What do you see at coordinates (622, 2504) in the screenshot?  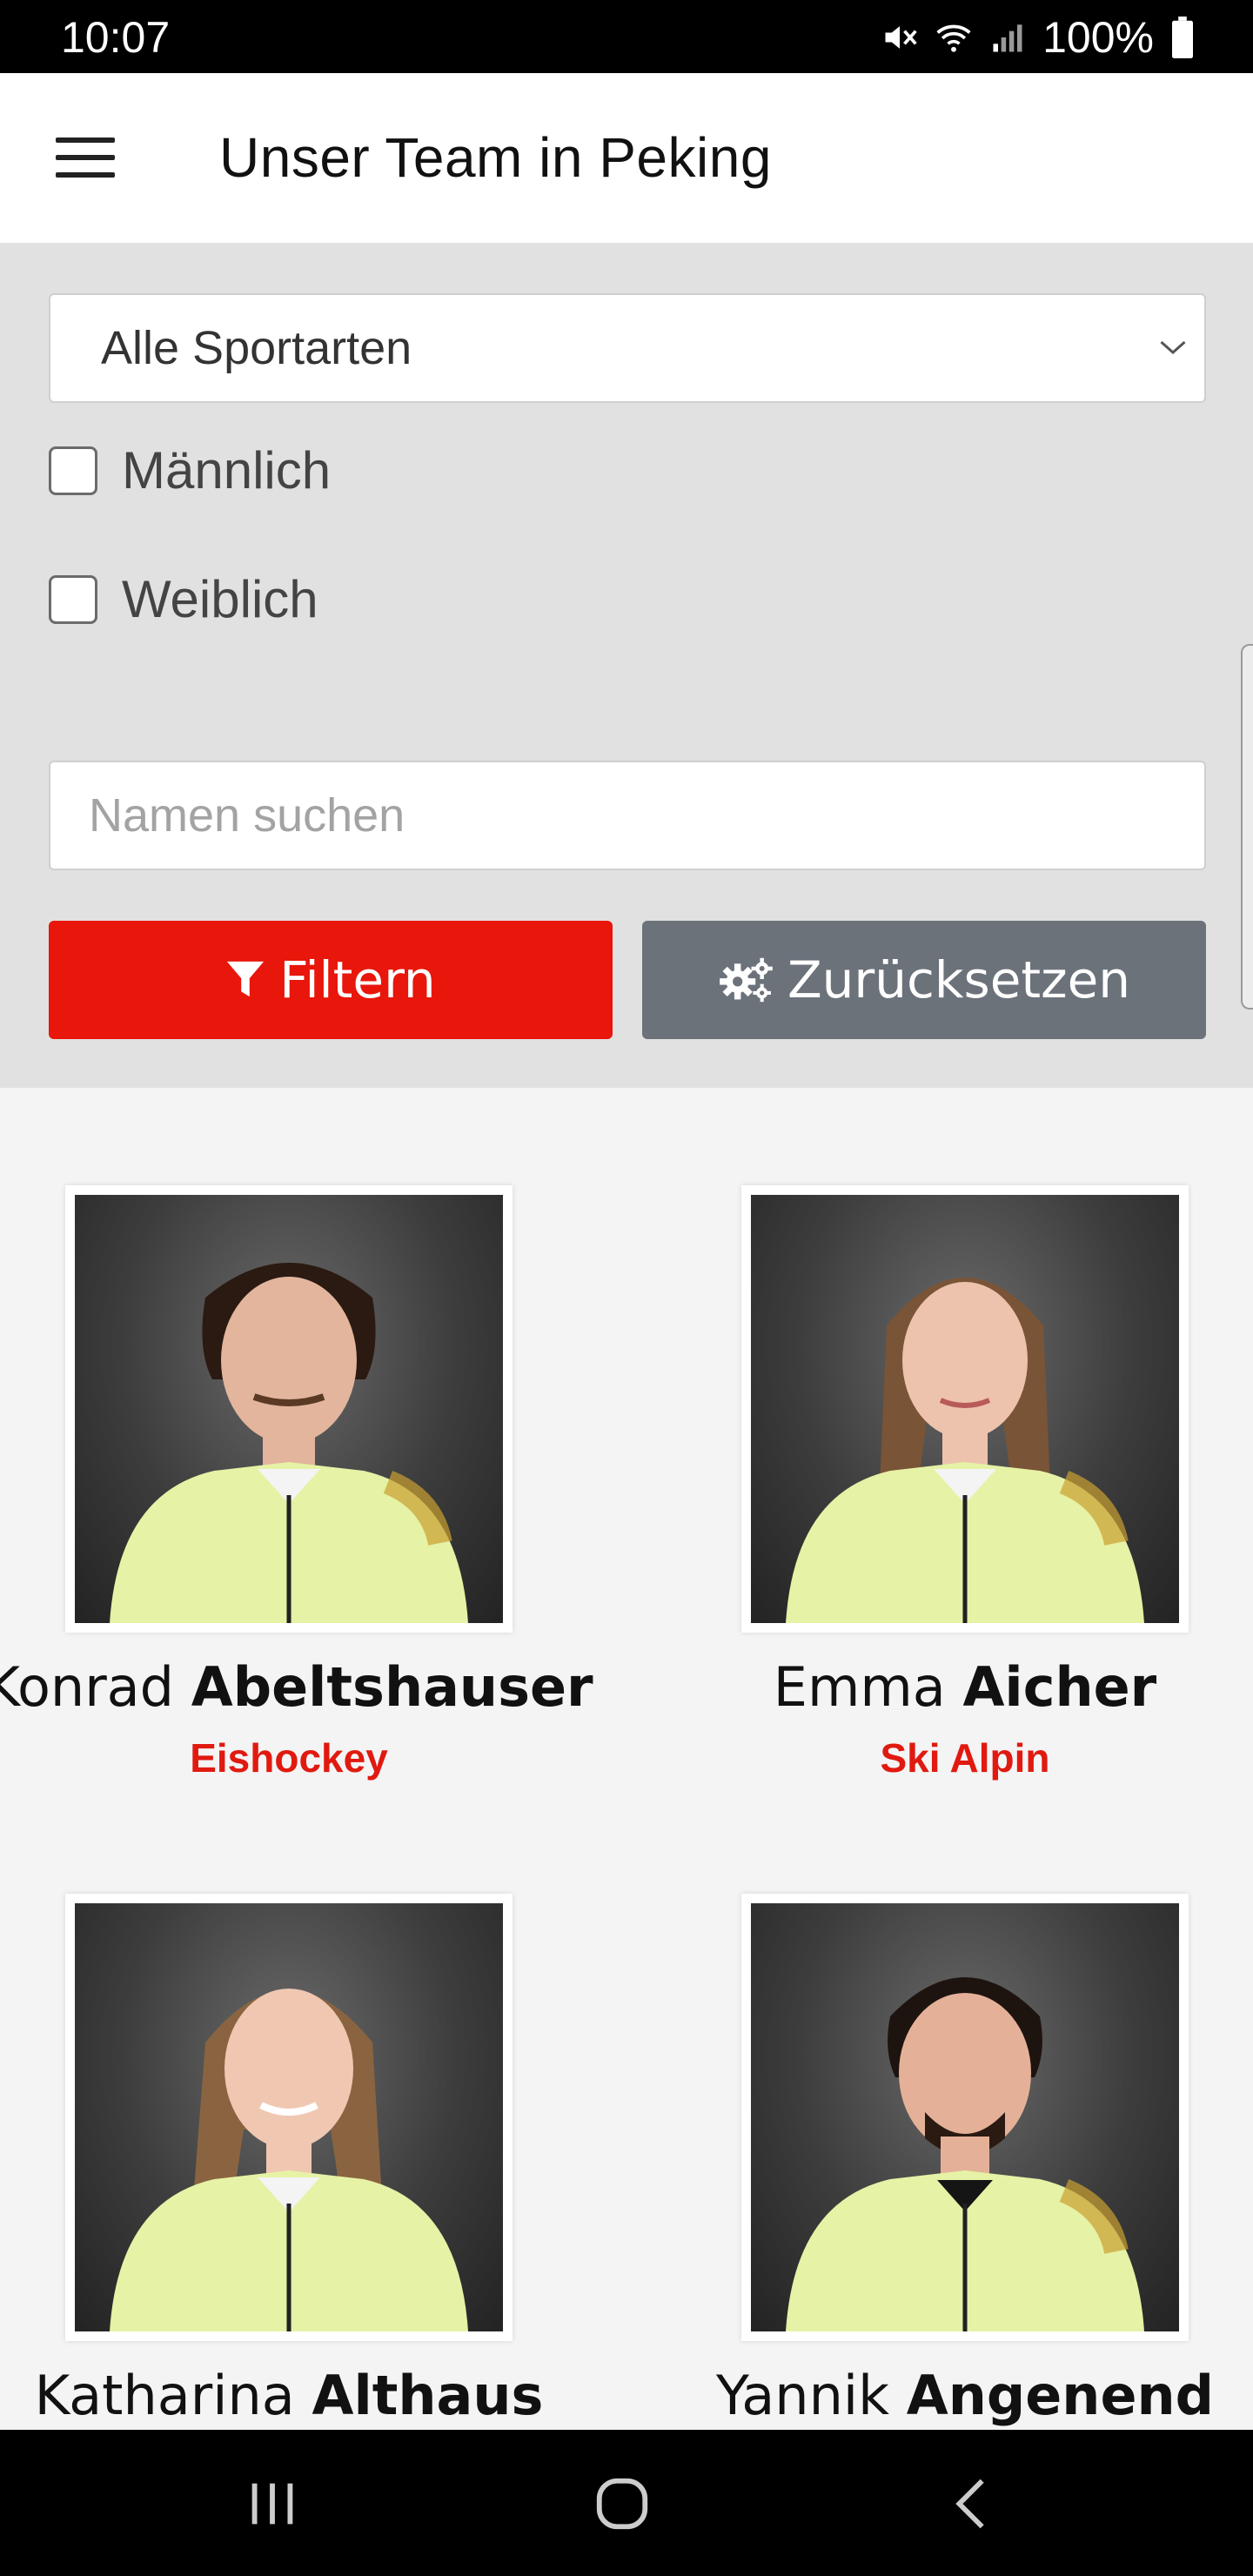 I see `home-icon` at bounding box center [622, 2504].